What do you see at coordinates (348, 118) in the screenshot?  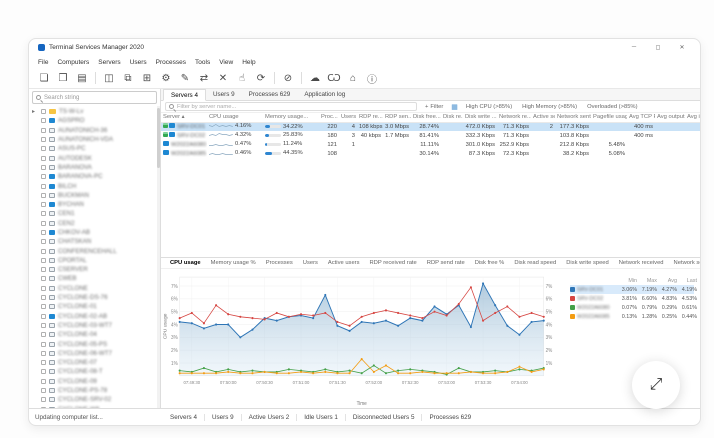 I see `column-header: Users` at bounding box center [348, 118].